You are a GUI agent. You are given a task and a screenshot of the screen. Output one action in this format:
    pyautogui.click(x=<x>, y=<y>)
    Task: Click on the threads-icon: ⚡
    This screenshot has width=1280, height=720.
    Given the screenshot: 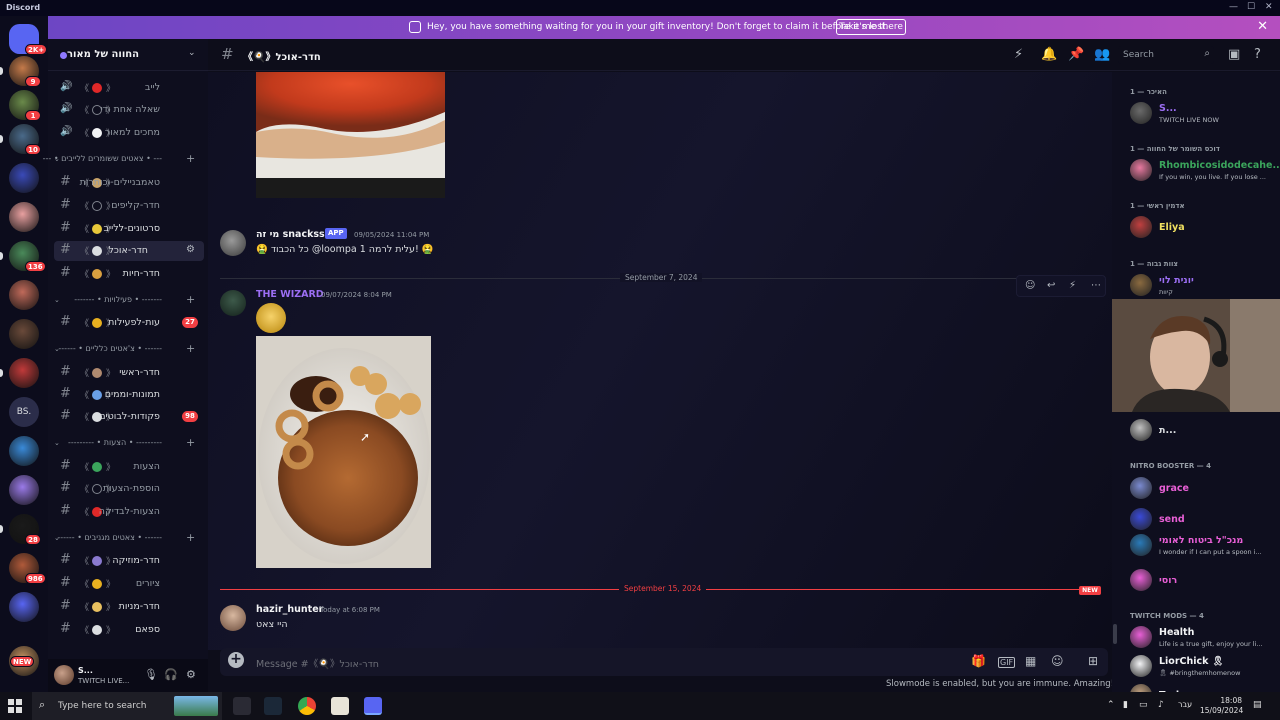 What is the action you would take?
    pyautogui.click(x=1018, y=54)
    